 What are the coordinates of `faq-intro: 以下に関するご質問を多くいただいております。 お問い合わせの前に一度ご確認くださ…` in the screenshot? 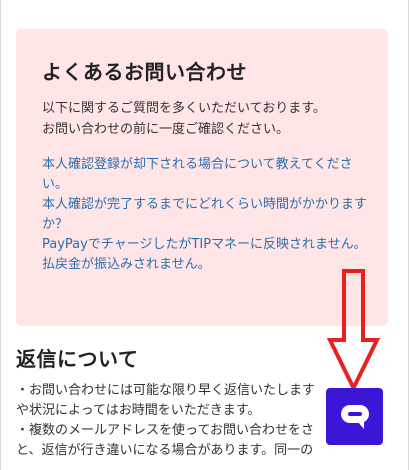 It's located at (207, 119).